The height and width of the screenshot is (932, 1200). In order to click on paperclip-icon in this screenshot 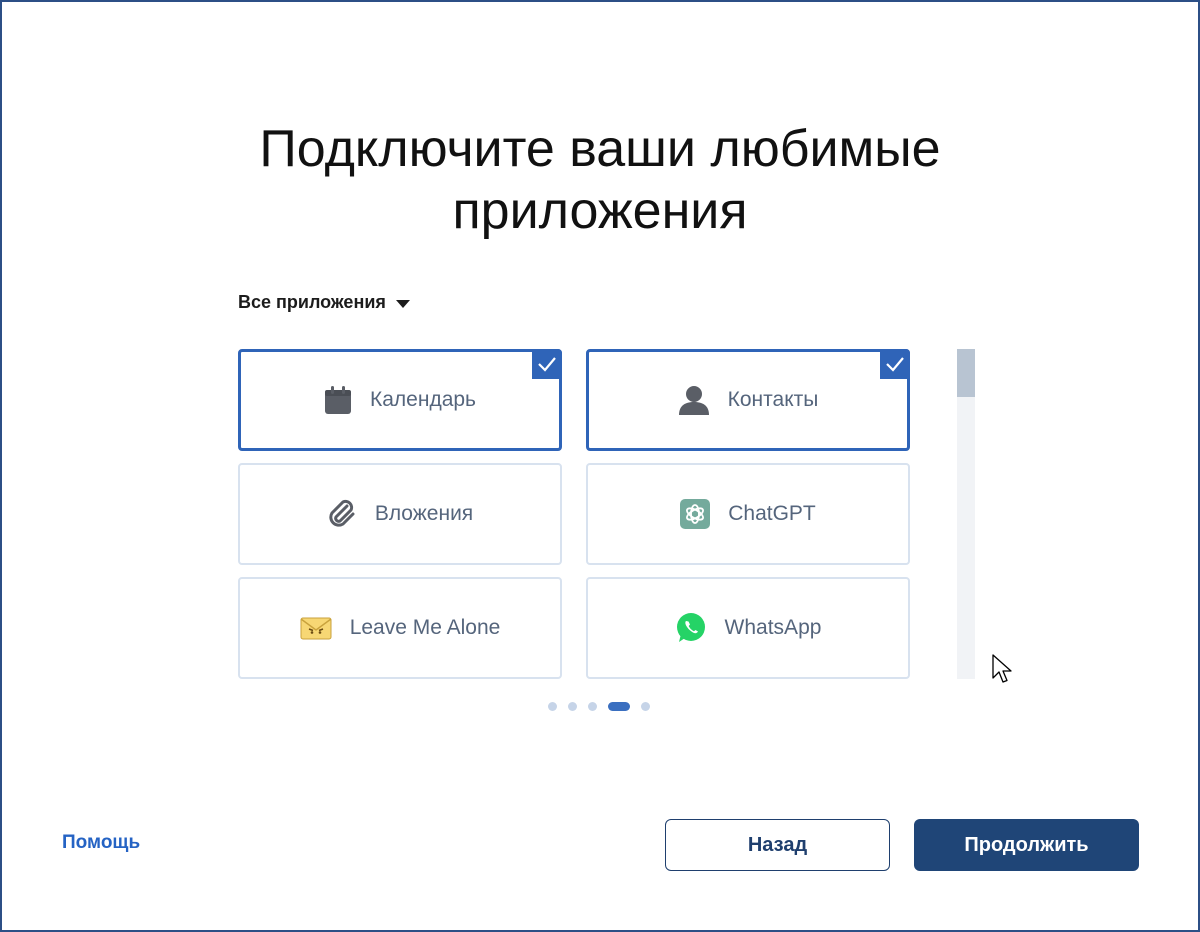, I will do `click(342, 514)`.